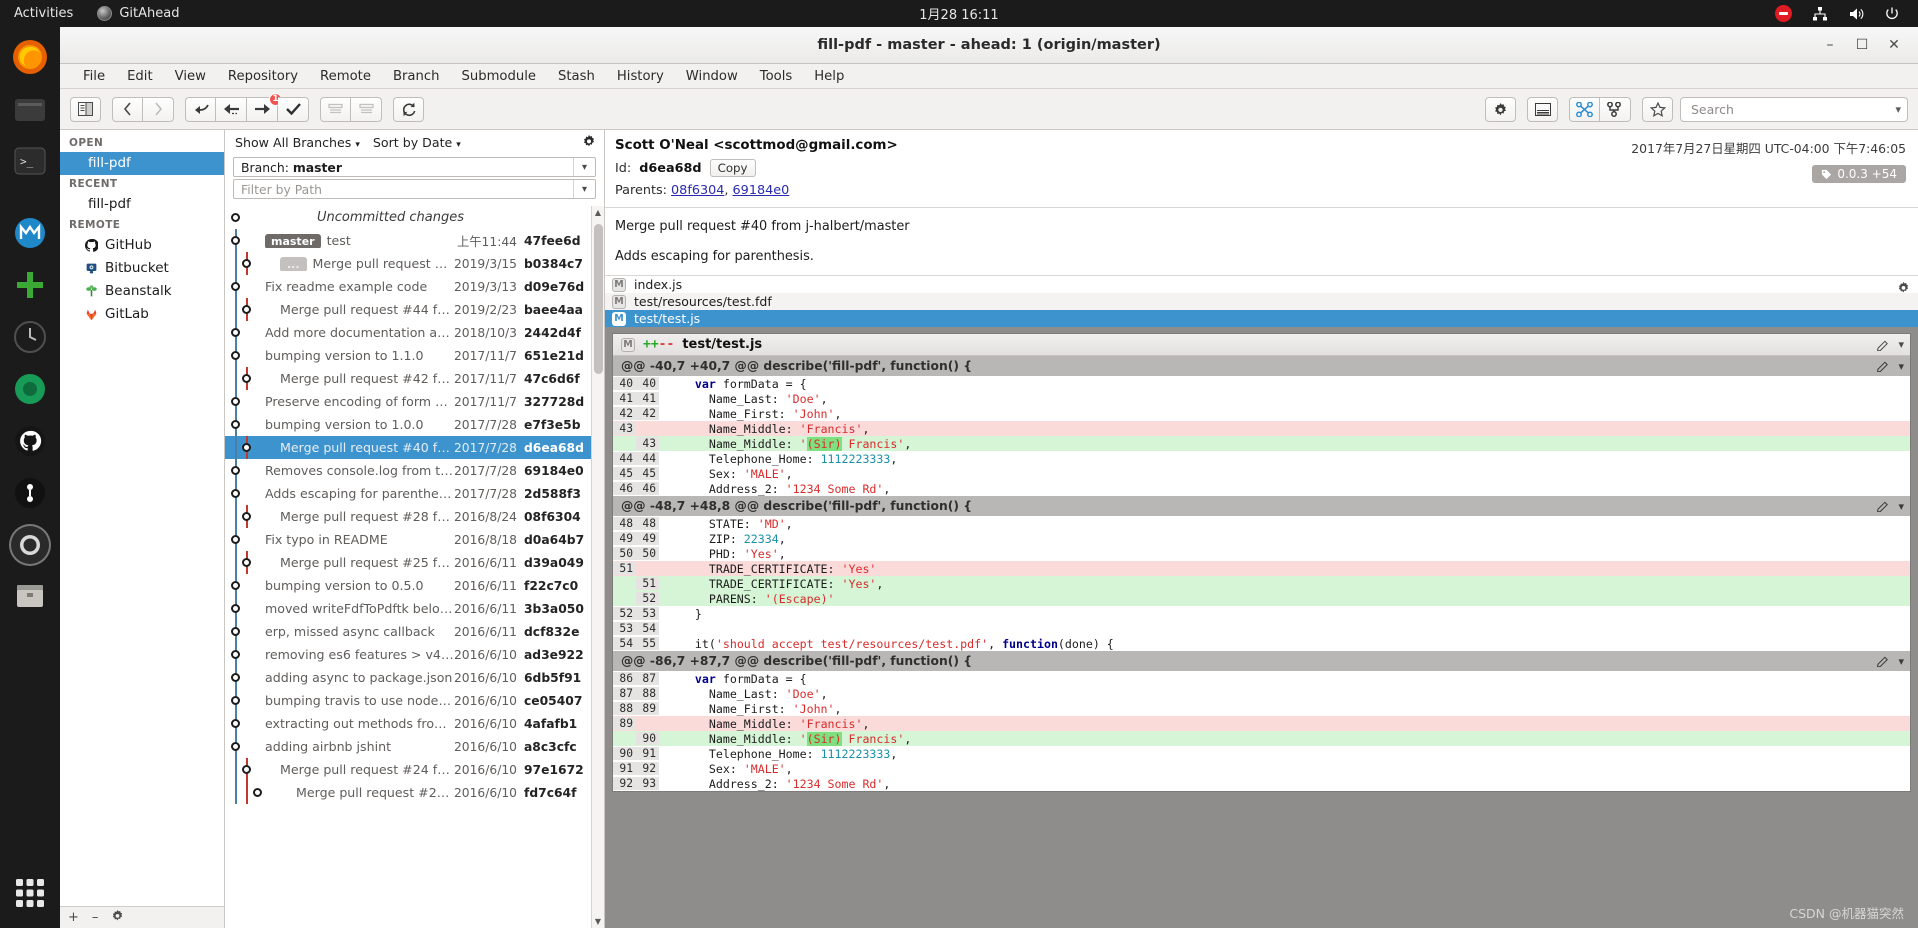  Describe the element at coordinates (1867, 45) in the screenshot. I see `window-buttons: – ☐ ✕` at that location.